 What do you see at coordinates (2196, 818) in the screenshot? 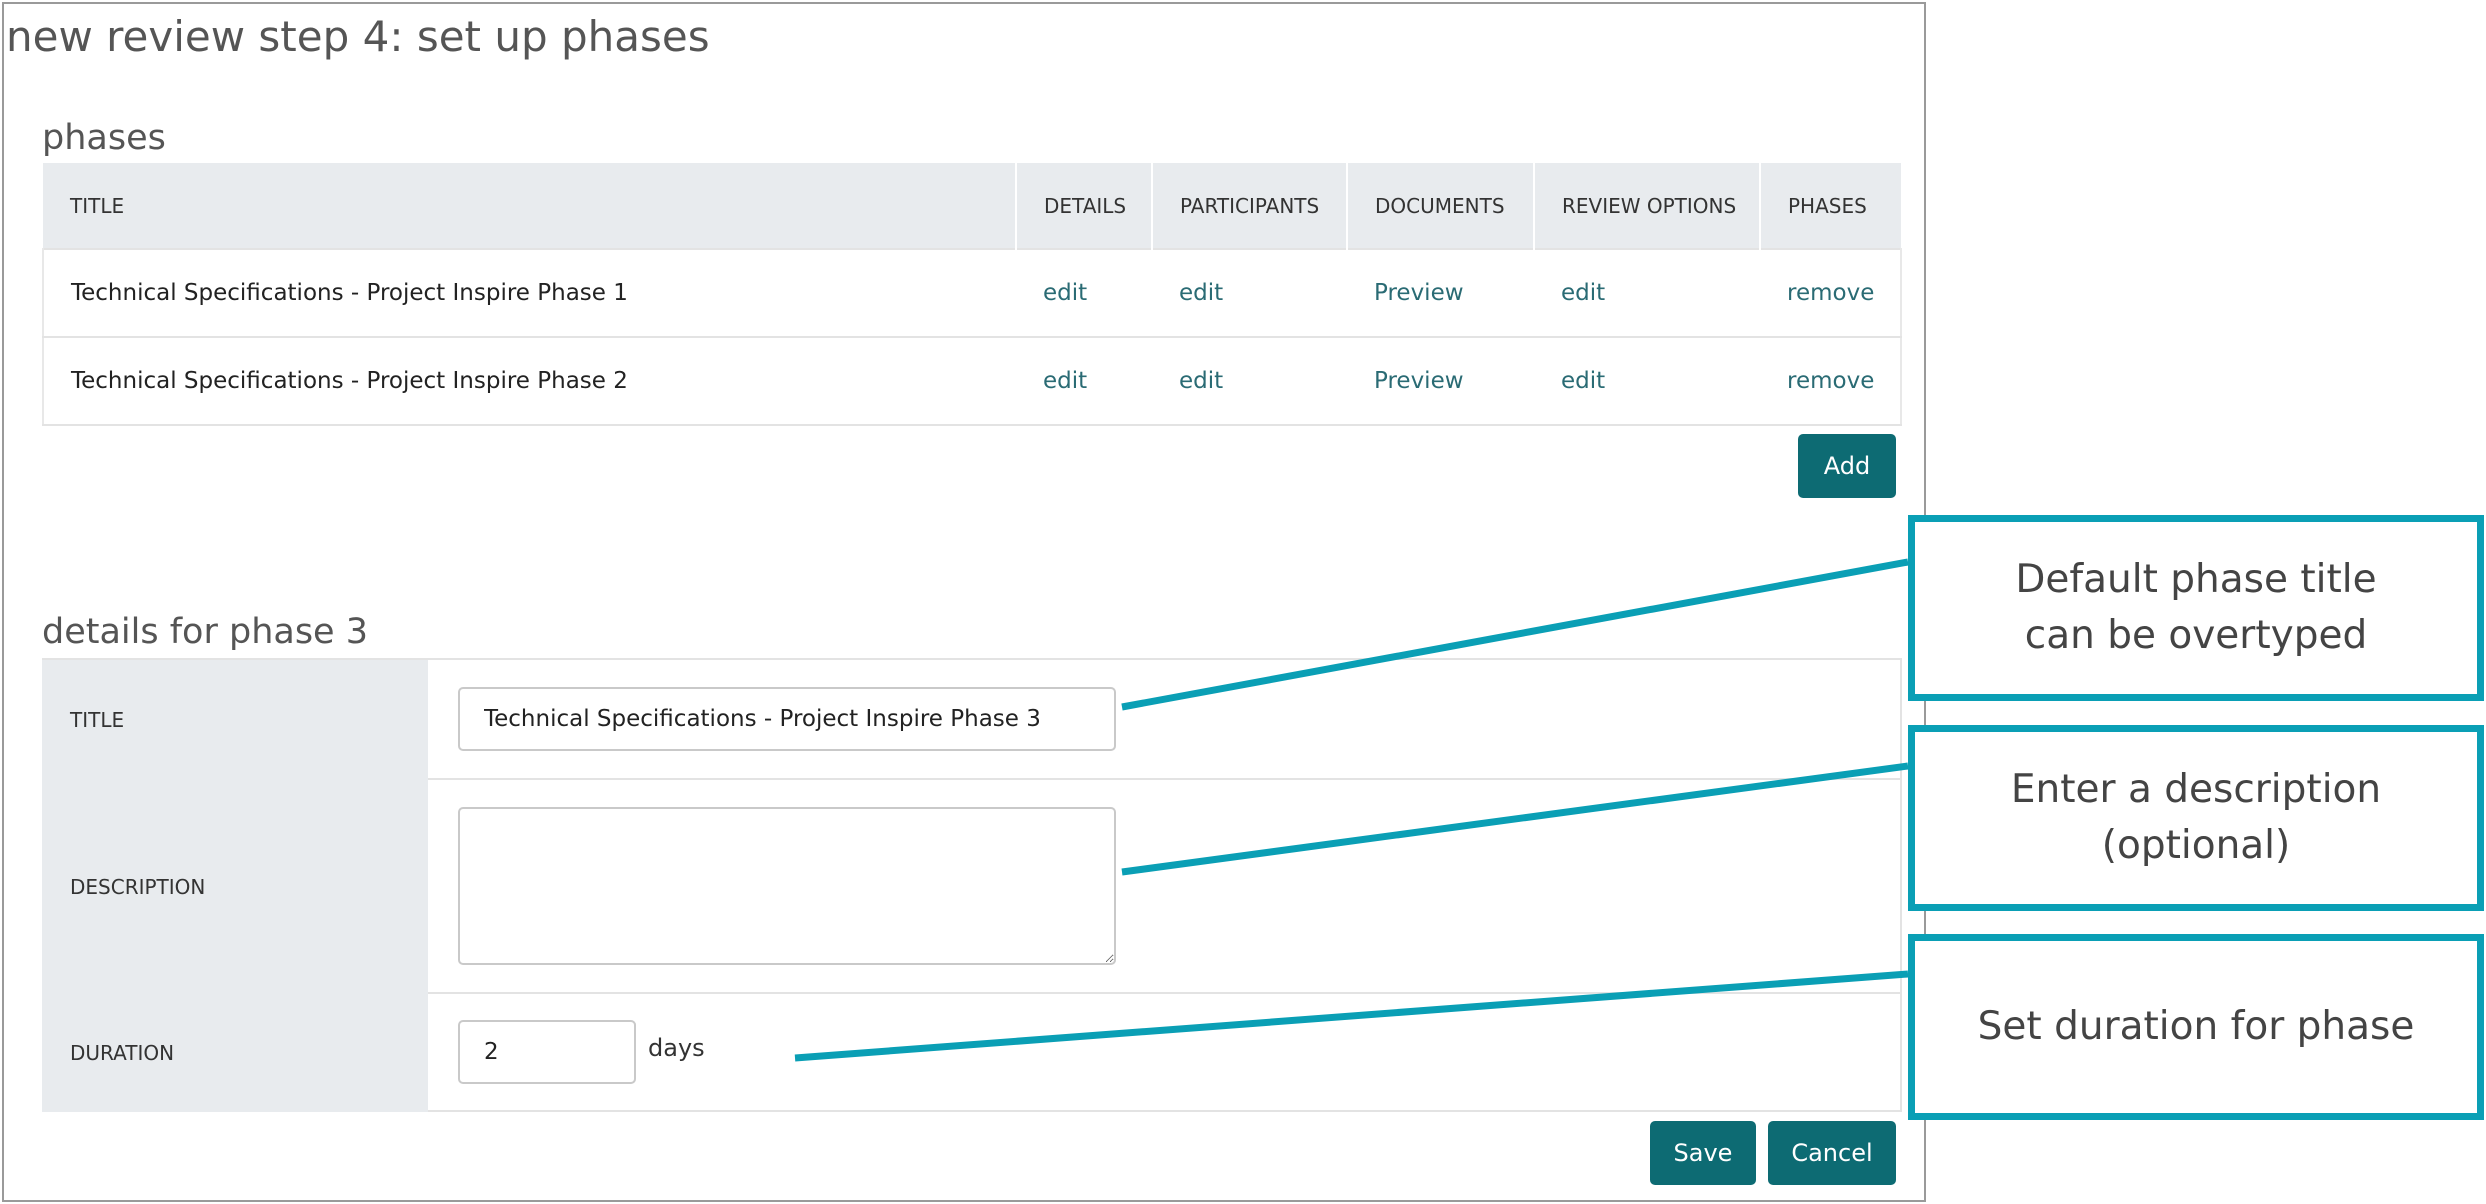
I see `description-callout: Enter a description (optional)` at bounding box center [2196, 818].